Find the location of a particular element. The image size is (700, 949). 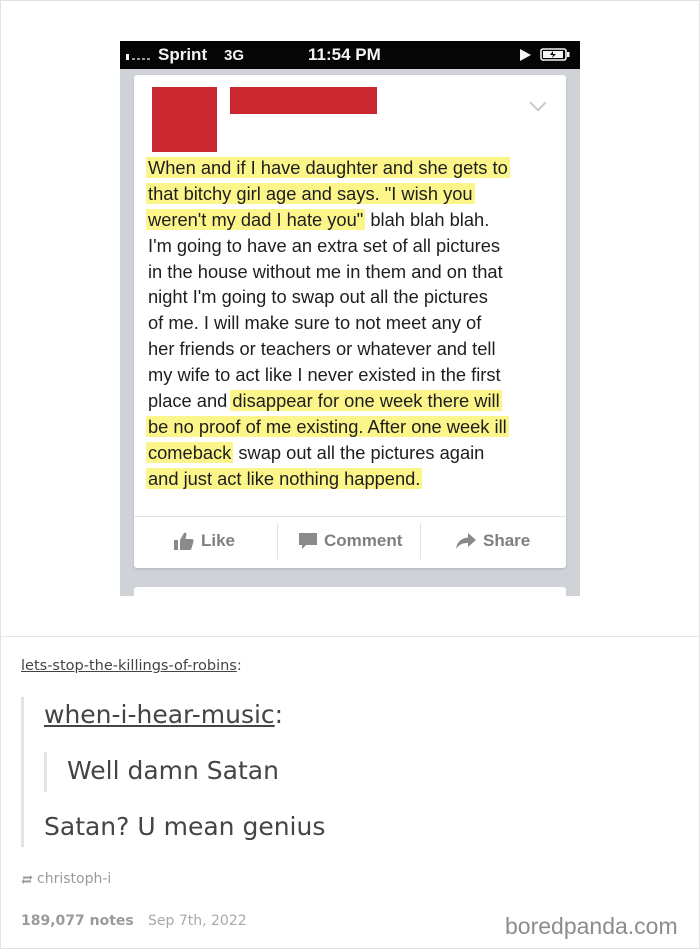

post-text-segment: swap out all the pictures again is located at coordinates (359, 452).